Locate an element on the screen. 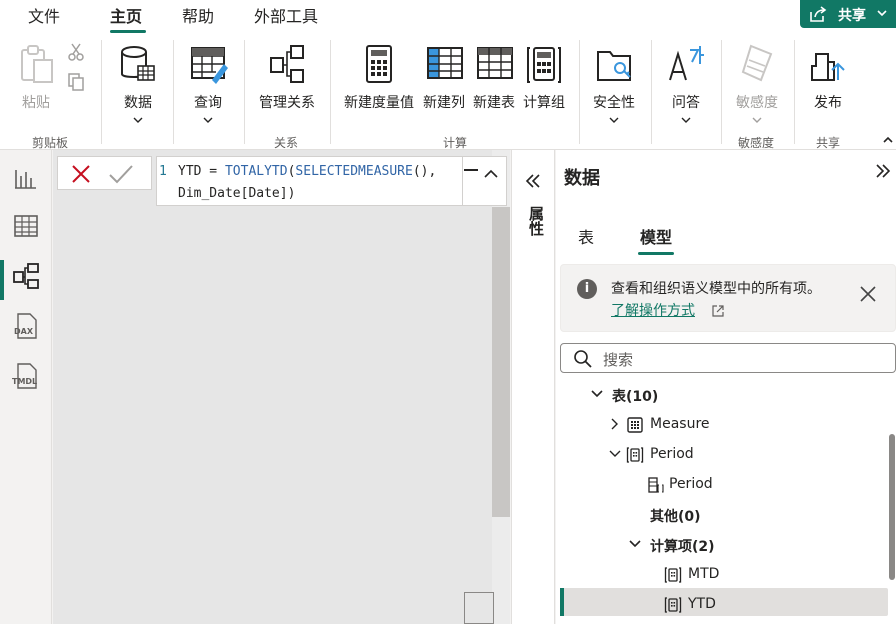  canvas-minimap is located at coordinates (479, 608).